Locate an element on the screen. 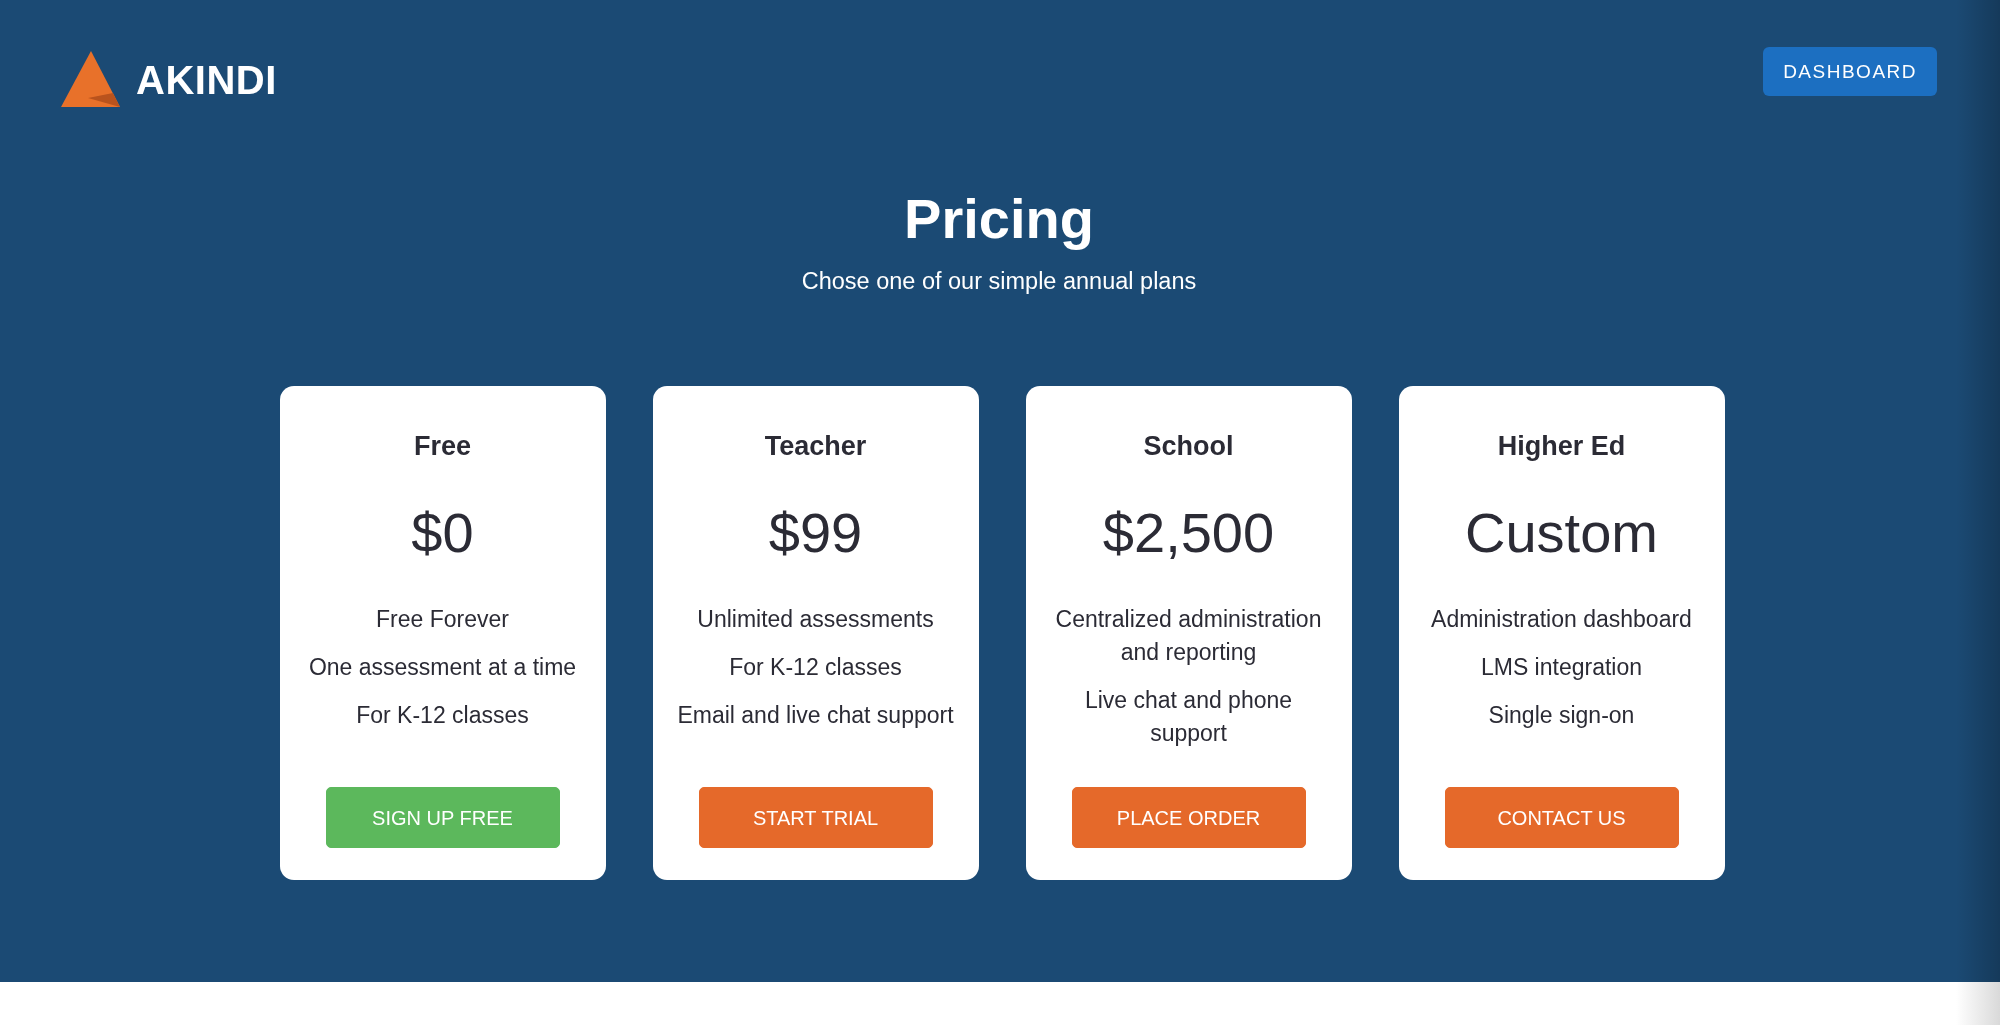 The image size is (2000, 1025). plan-feature: Free Forever is located at coordinates (442, 619).